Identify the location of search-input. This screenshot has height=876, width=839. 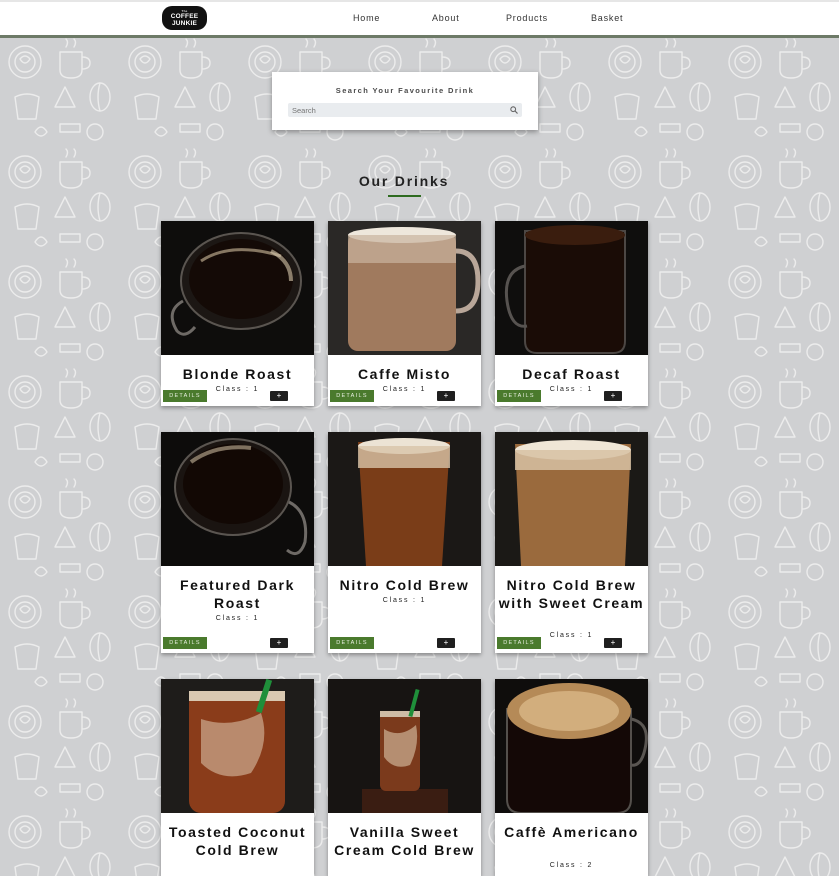
(397, 110).